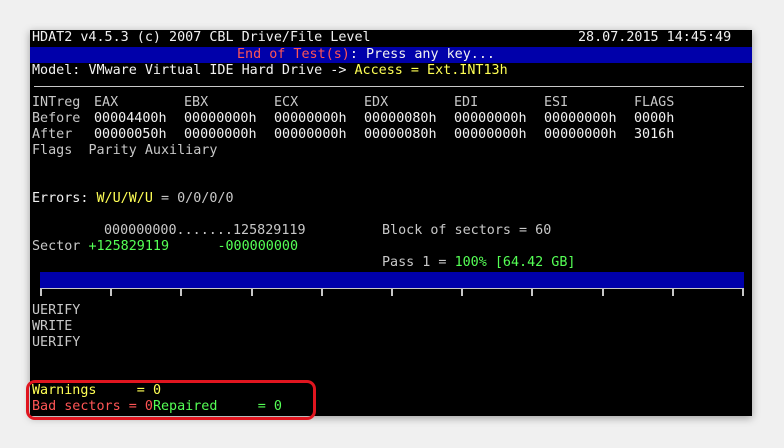  What do you see at coordinates (414, 262) in the screenshot?
I see `pass-label: Pass 1 =` at bounding box center [414, 262].